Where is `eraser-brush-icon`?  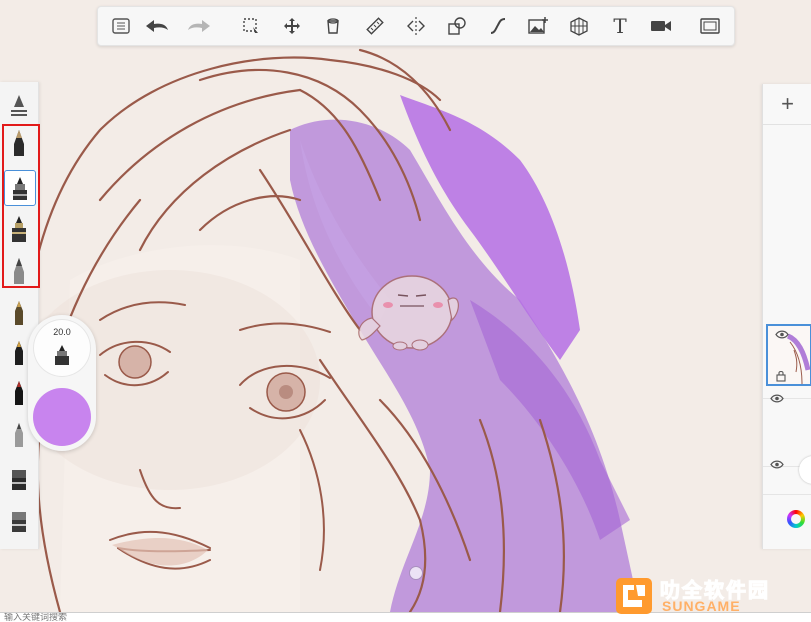 eraser-brush-icon is located at coordinates (19, 479).